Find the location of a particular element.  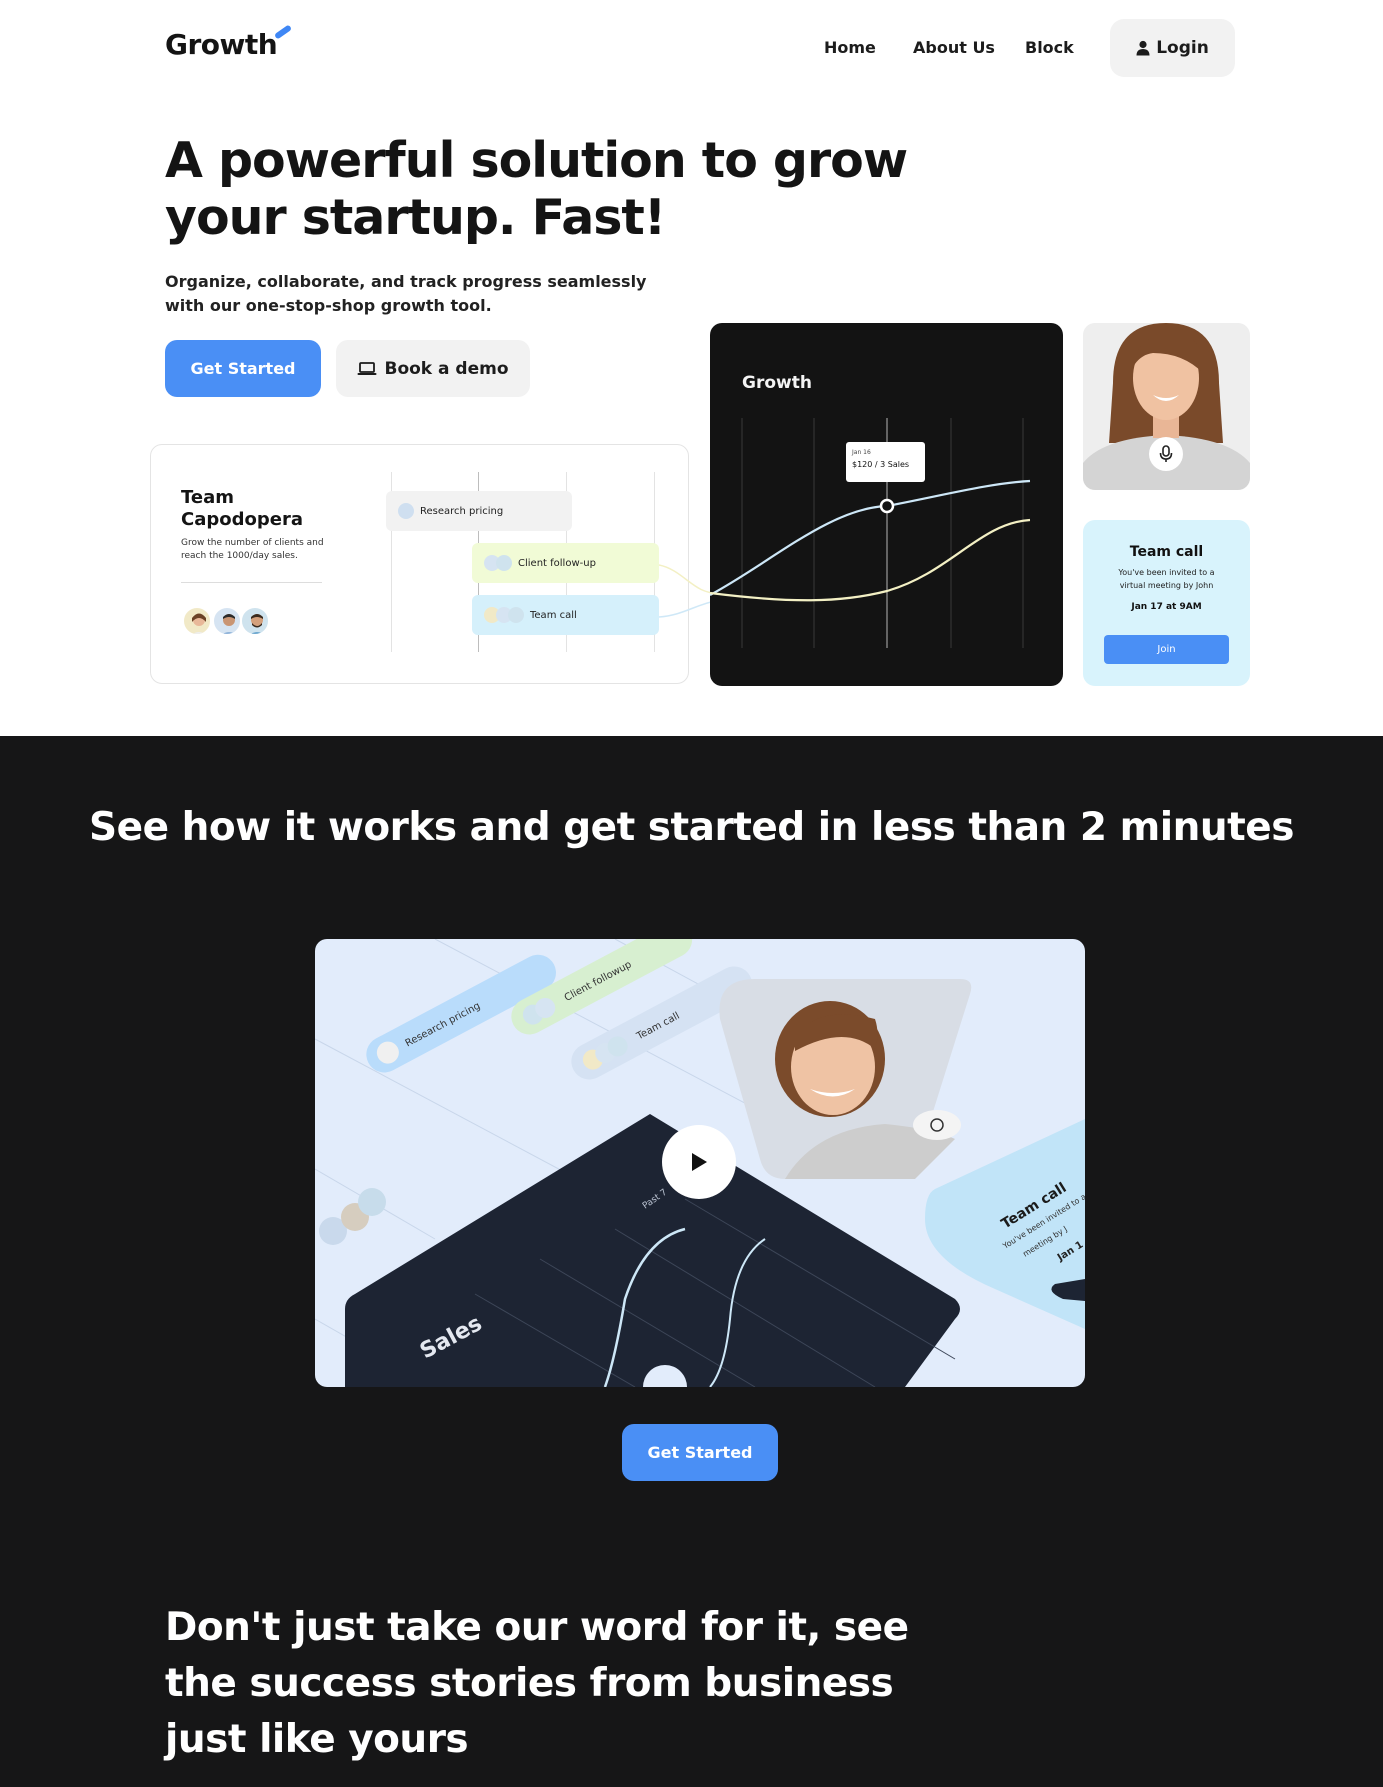

nav-about-link: About Us is located at coordinates (954, 47).